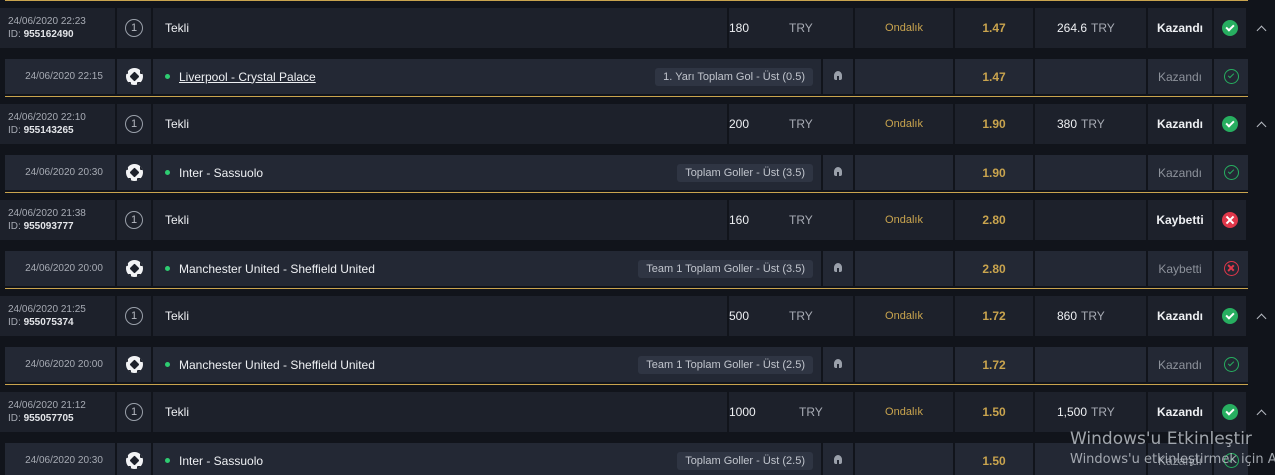  I want to click on stake-cell: 500 TRY, so click(791, 316).